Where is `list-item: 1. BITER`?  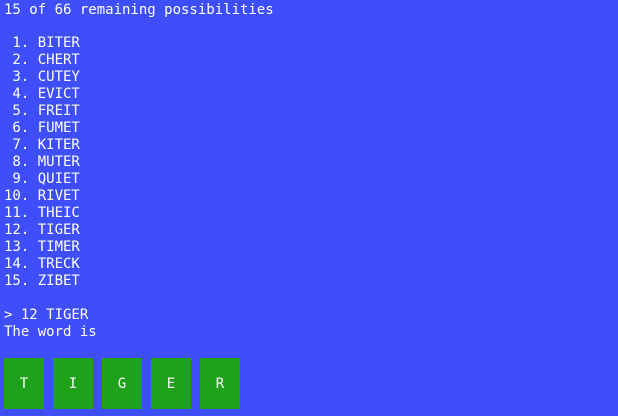
list-item: 1. BITER is located at coordinates (42, 43).